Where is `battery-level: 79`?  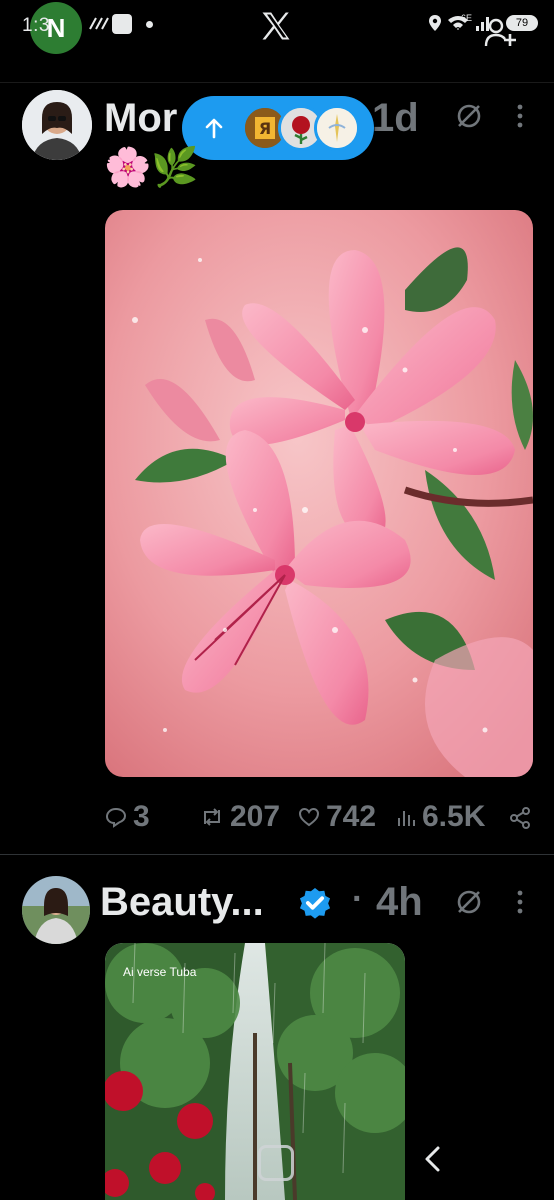 battery-level: 79 is located at coordinates (522, 23).